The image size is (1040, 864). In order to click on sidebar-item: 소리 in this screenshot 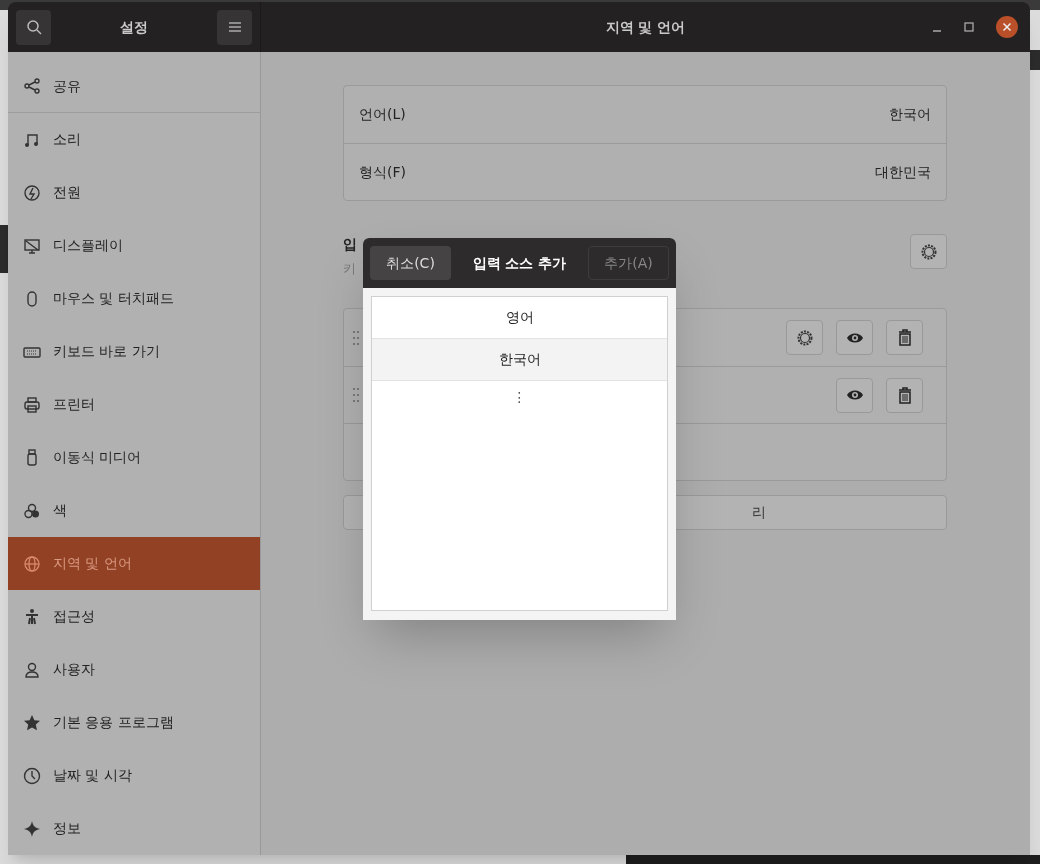, I will do `click(134, 139)`.